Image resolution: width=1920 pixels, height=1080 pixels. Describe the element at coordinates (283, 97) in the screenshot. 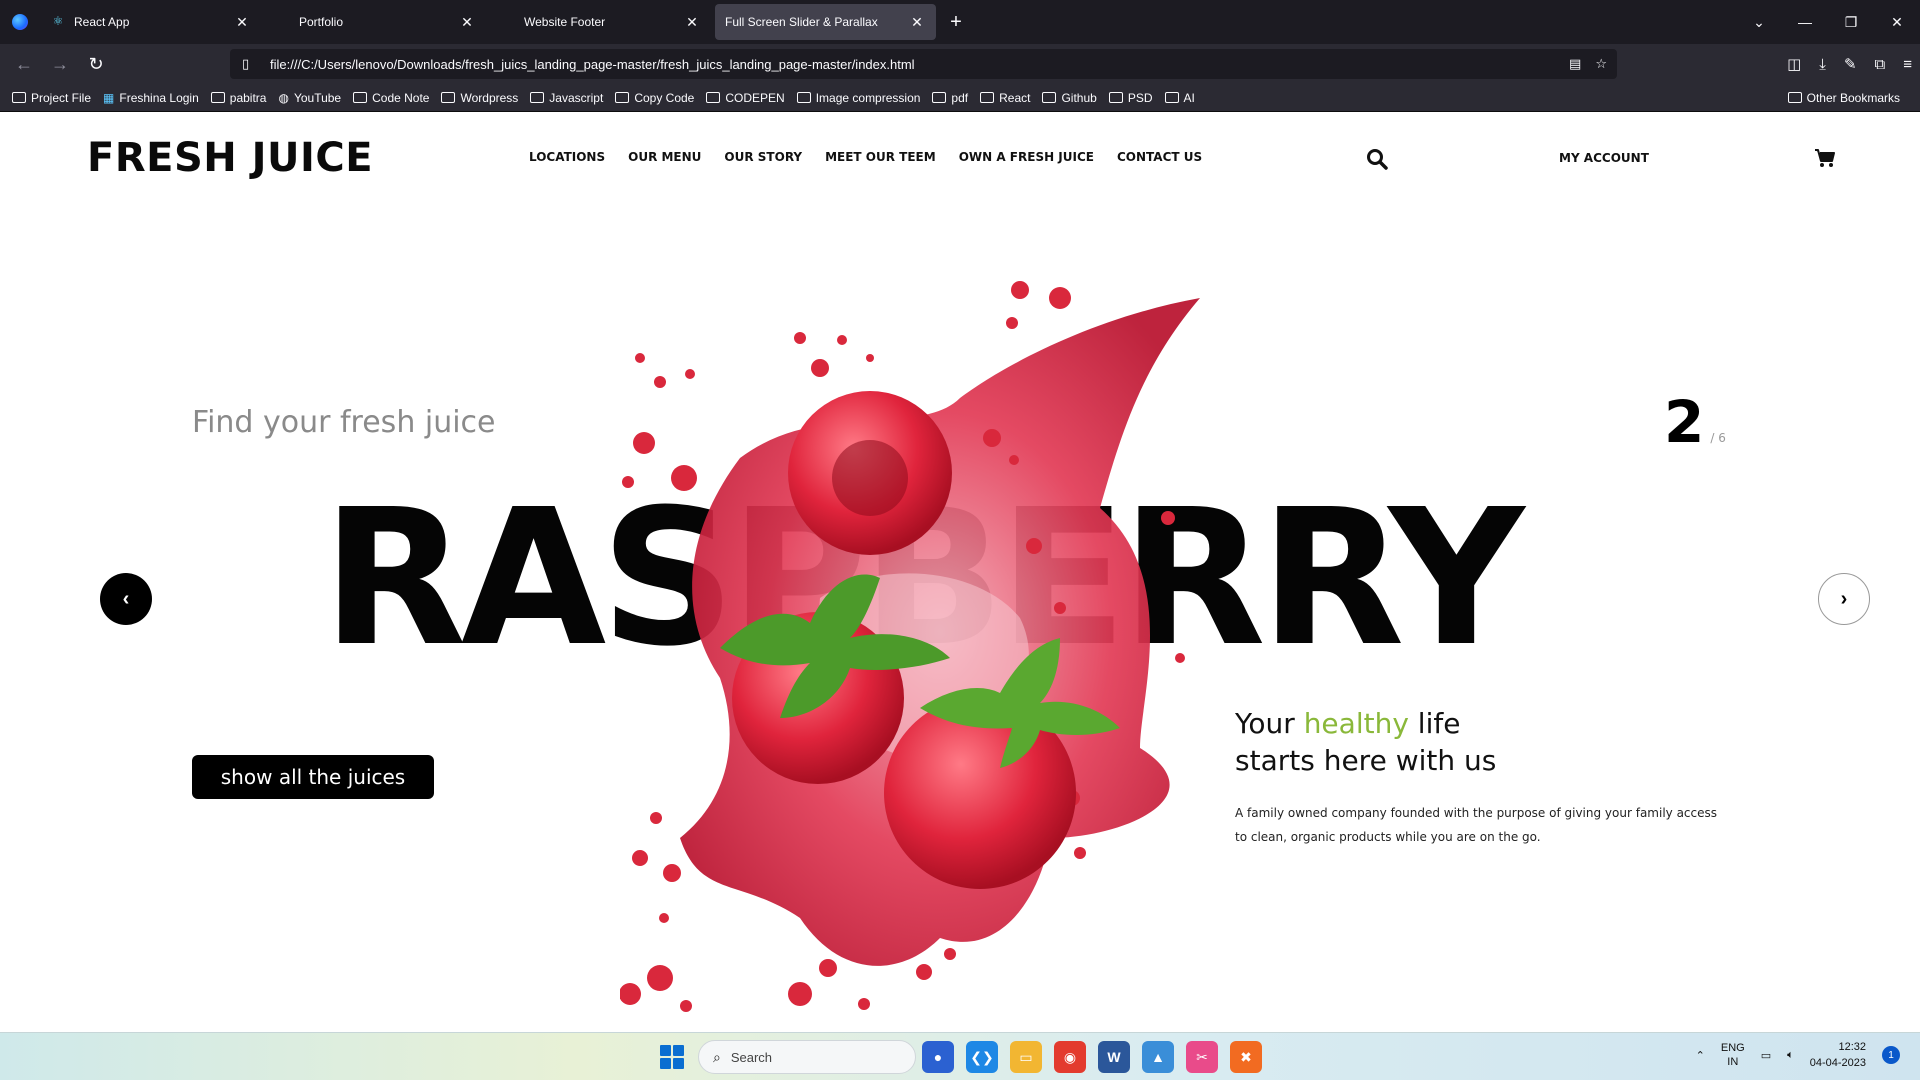

I see `globe-icon: ◍` at that location.